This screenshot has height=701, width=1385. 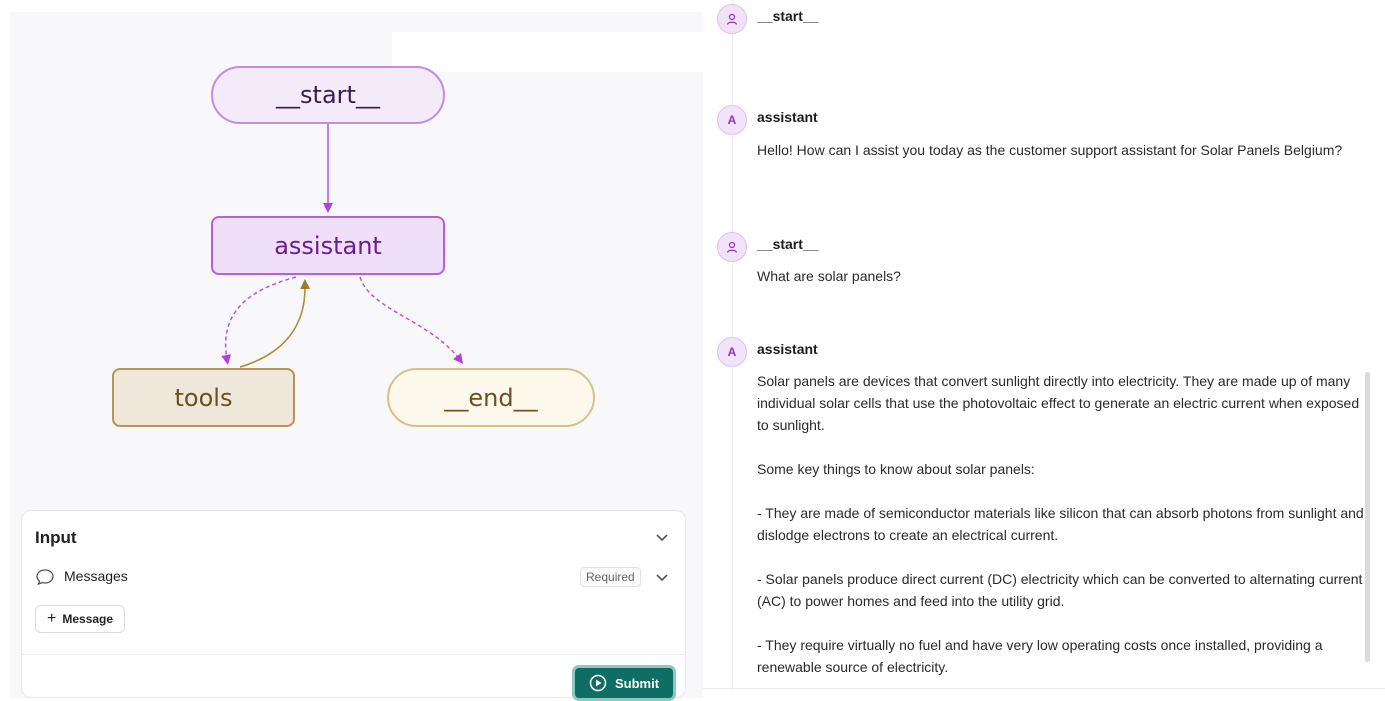 I want to click on node-assistant: assistant, so click(x=328, y=245).